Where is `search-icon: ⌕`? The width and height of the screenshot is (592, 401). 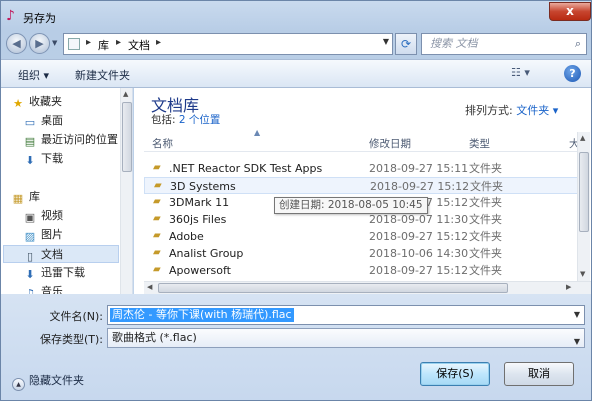
search-icon: ⌕ is located at coordinates (577, 43).